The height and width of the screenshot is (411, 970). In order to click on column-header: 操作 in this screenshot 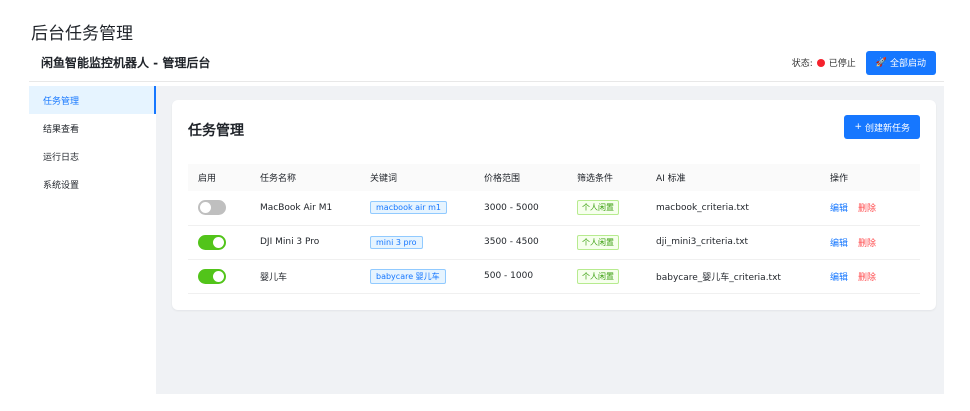, I will do `click(839, 179)`.